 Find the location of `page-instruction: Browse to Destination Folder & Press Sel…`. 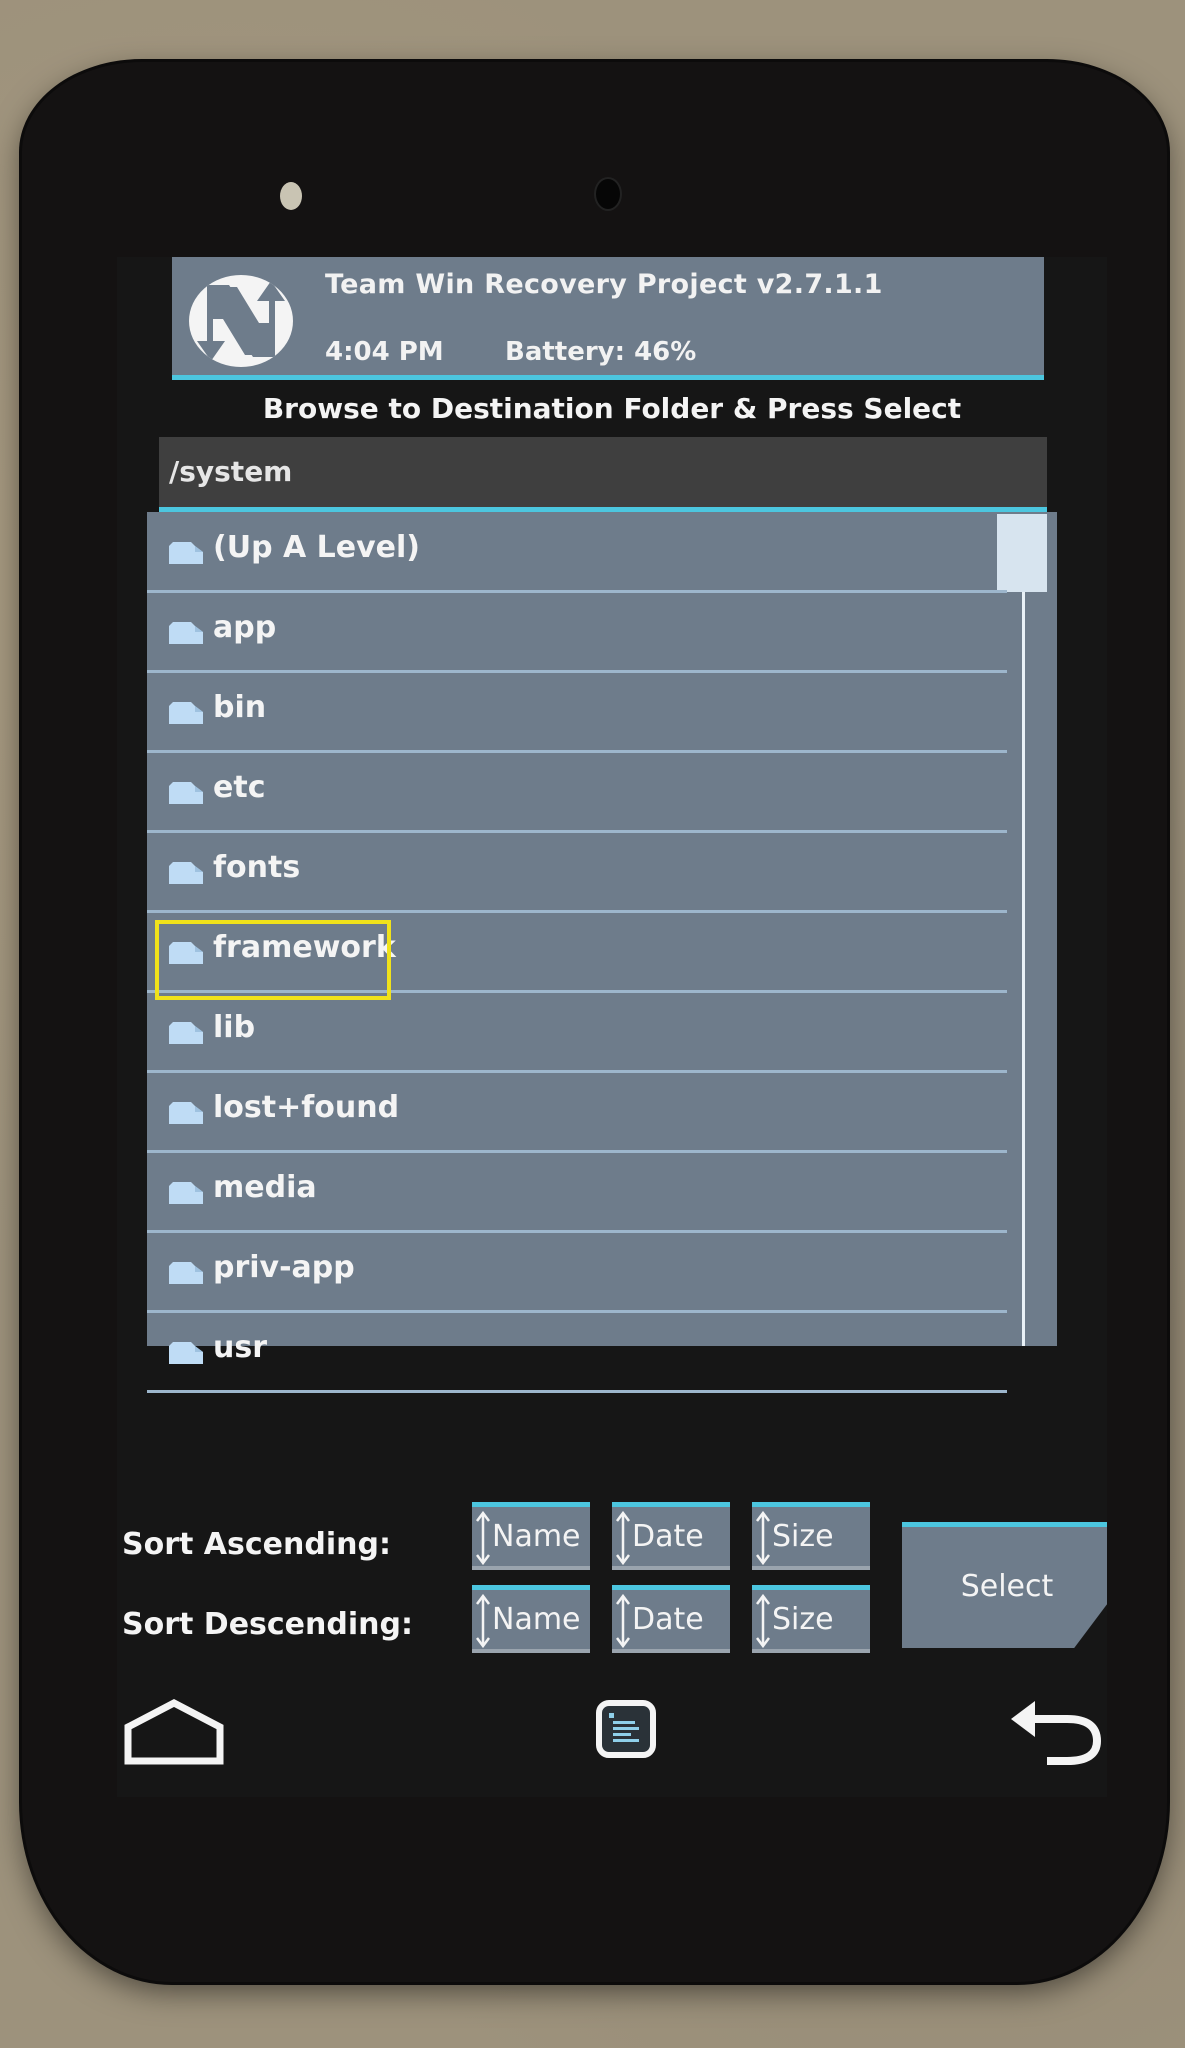

page-instruction: Browse to Destination Folder & Press Sel… is located at coordinates (612, 408).